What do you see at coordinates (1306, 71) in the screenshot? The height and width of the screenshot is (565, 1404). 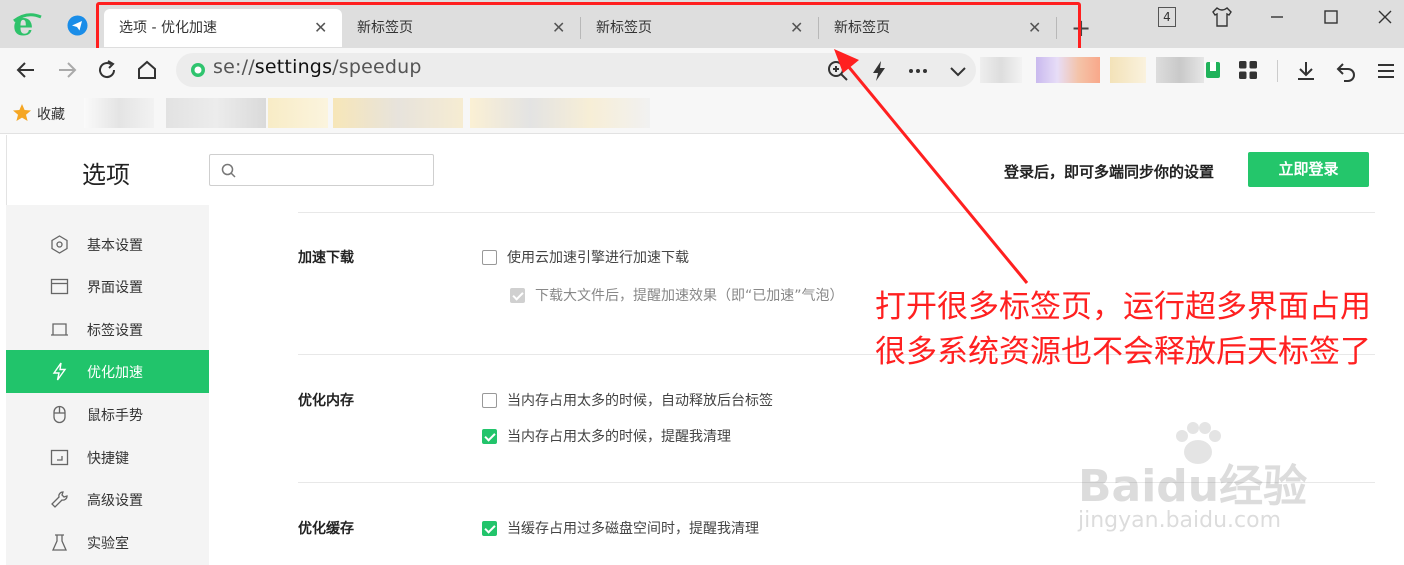 I see `download-icon` at bounding box center [1306, 71].